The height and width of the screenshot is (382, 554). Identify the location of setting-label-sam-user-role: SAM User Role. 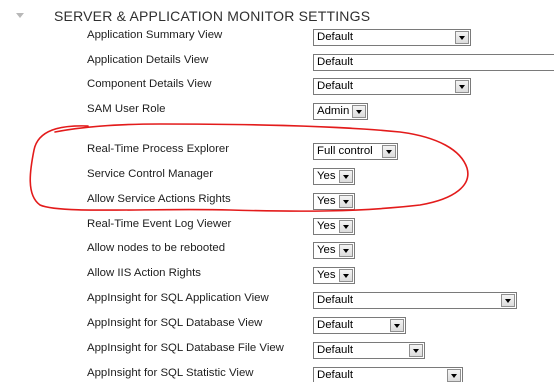
(126, 109).